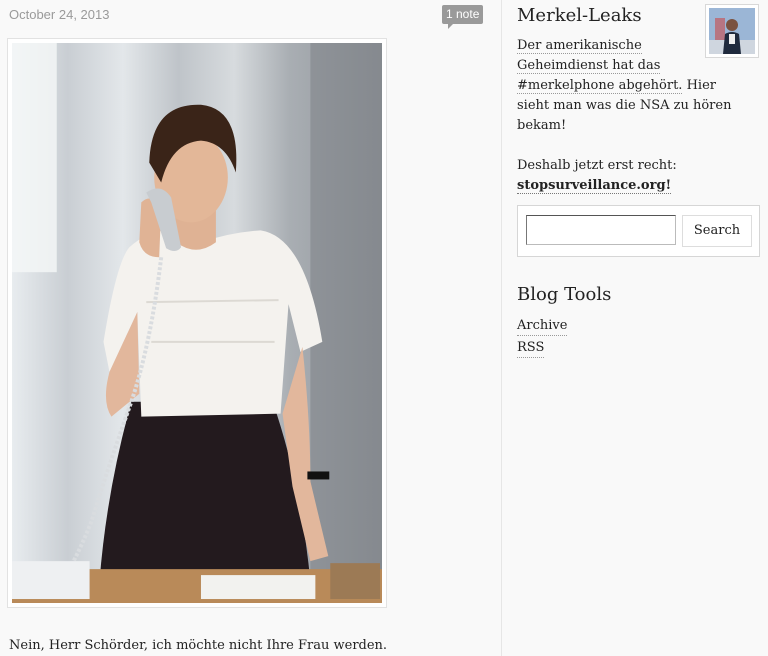 Image resolution: width=768 pixels, height=656 pixels. Describe the element at coordinates (564, 294) in the screenshot. I see `blog-tools-heading: Blog Tools` at that location.